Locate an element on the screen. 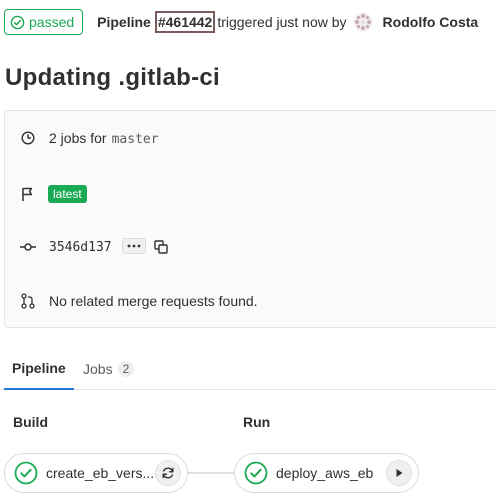 This screenshot has width=496, height=498. retry-button is located at coordinates (168, 473).